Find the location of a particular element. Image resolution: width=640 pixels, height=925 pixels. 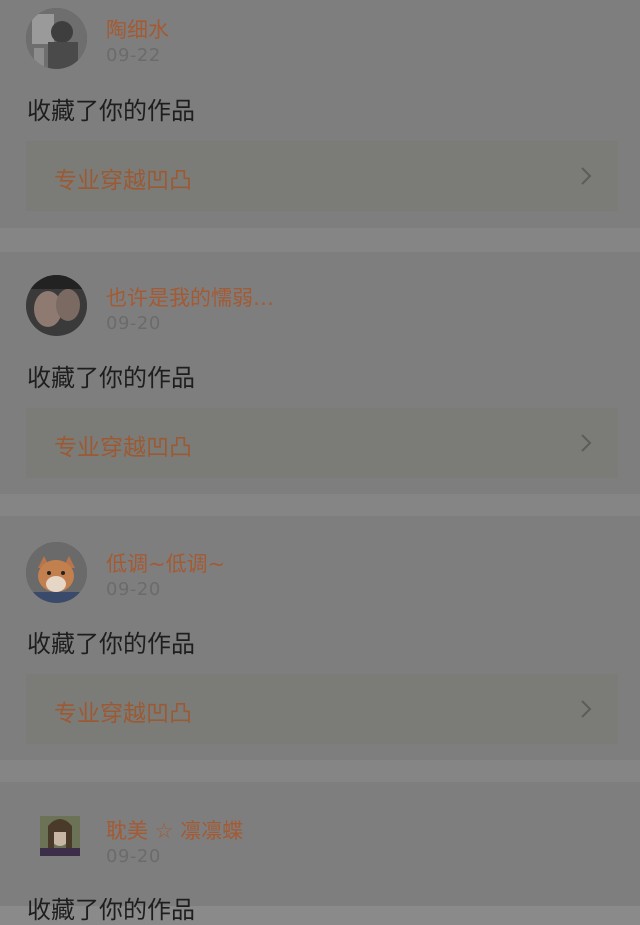

avatar-photo-couple-icon is located at coordinates (56, 305).